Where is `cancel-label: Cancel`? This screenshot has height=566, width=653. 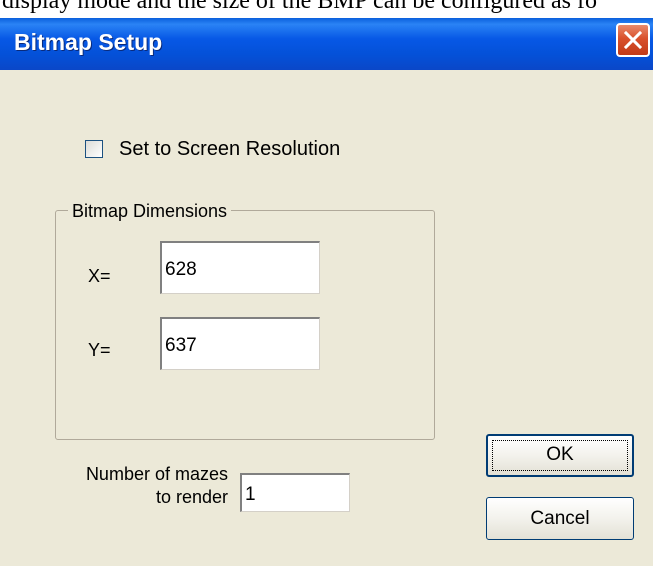
cancel-label: Cancel is located at coordinates (560, 518).